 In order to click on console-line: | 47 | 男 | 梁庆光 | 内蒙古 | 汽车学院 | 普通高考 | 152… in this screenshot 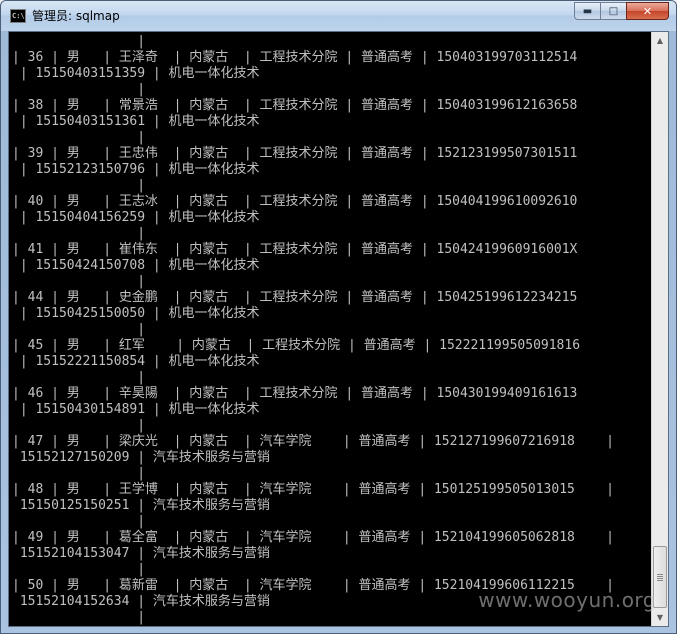, I will do `click(313, 441)`.